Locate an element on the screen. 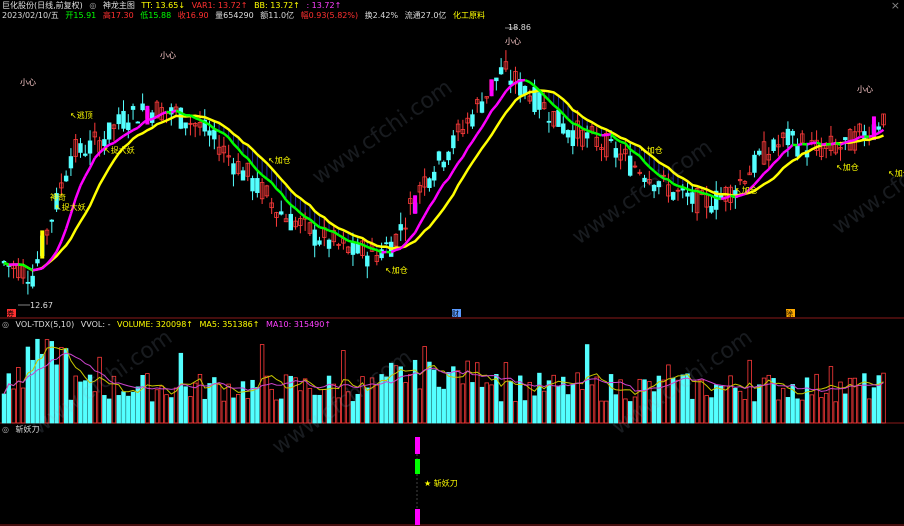 This screenshot has width=904, height=526. escape-top-label: ↖逃顶 is located at coordinates (81, 115).